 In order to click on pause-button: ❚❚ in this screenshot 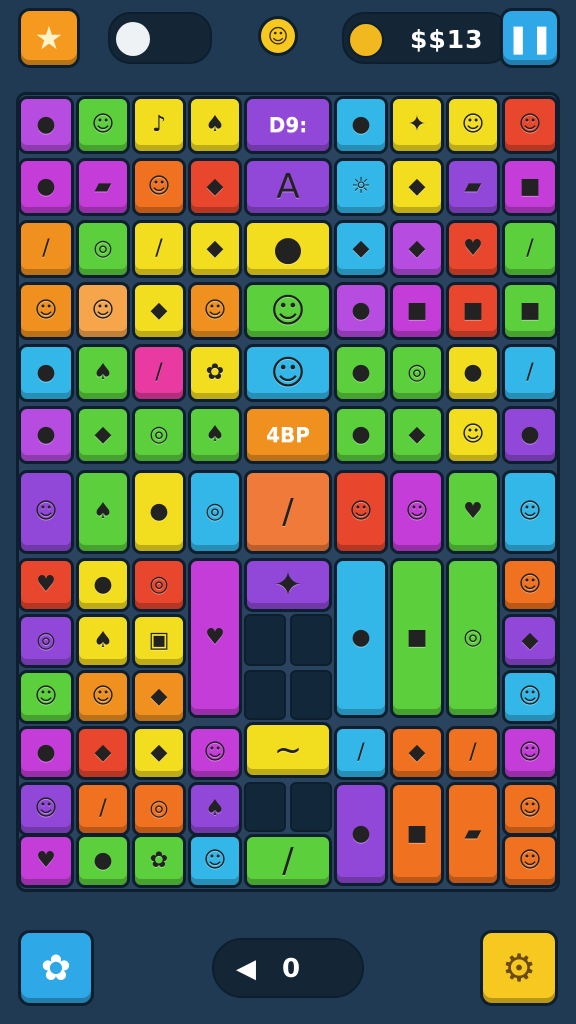, I will do `click(530, 38)`.